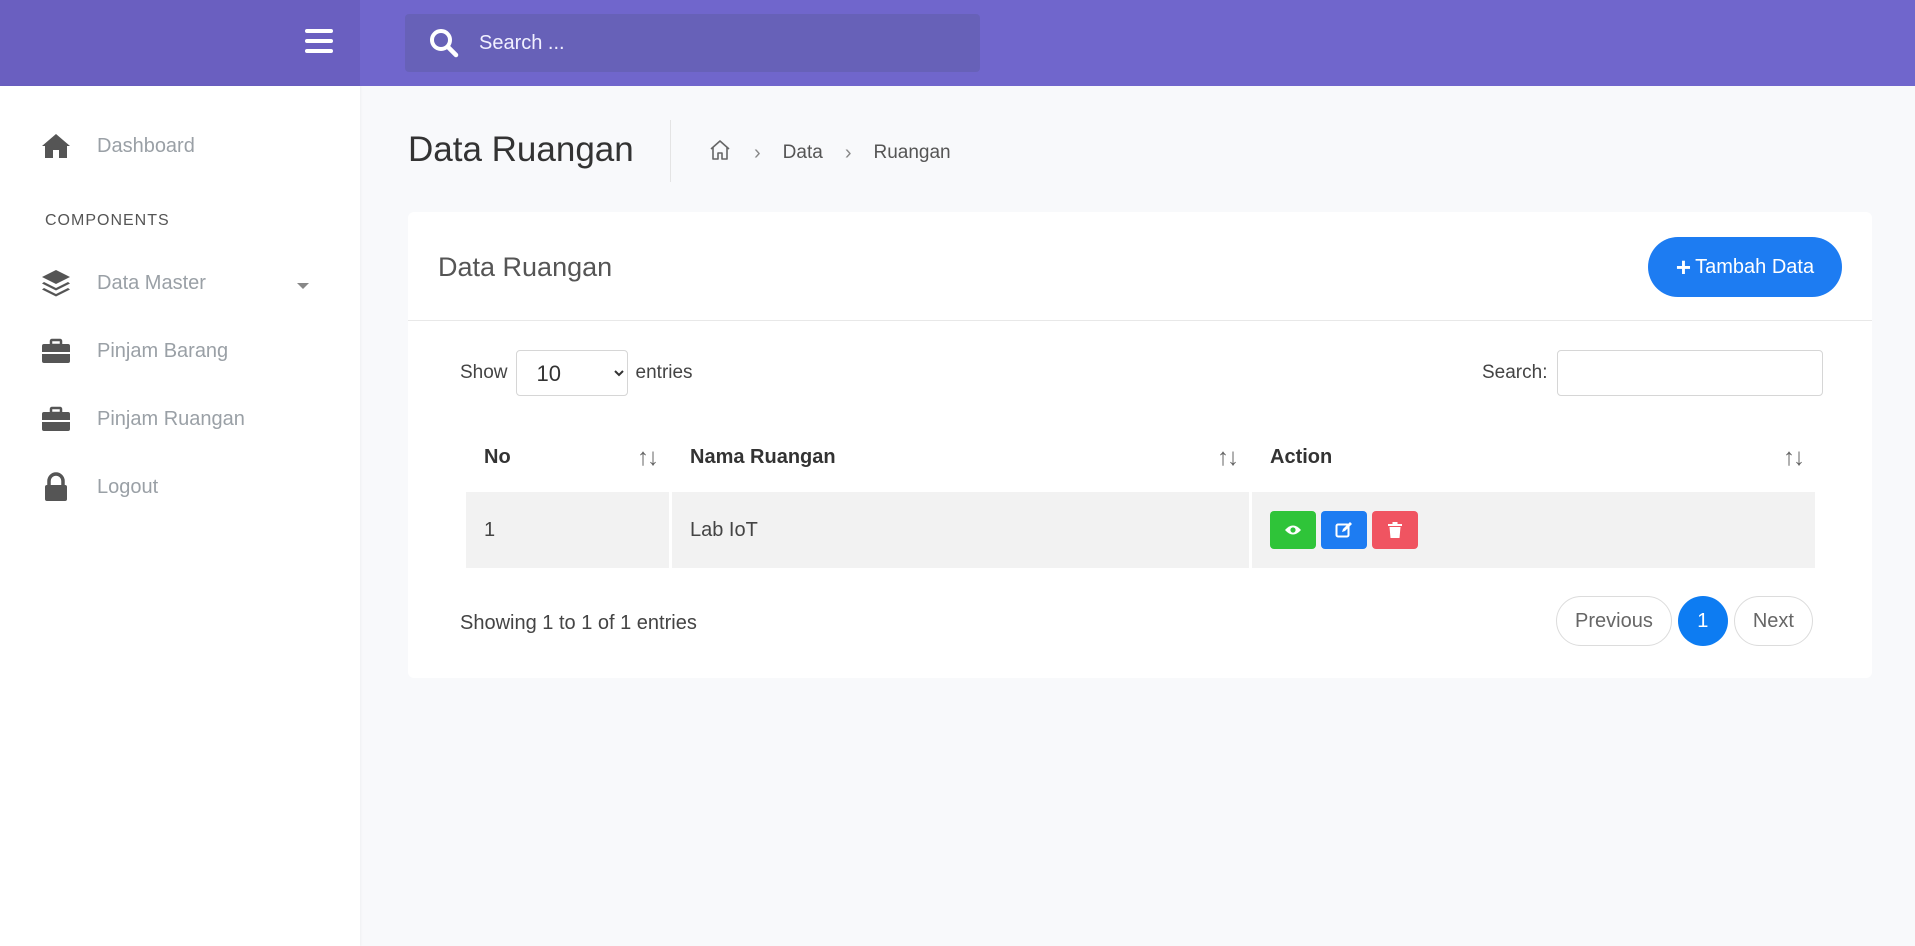 This screenshot has height=946, width=1915. What do you see at coordinates (484, 372) in the screenshot?
I see `length-prefix: Show` at bounding box center [484, 372].